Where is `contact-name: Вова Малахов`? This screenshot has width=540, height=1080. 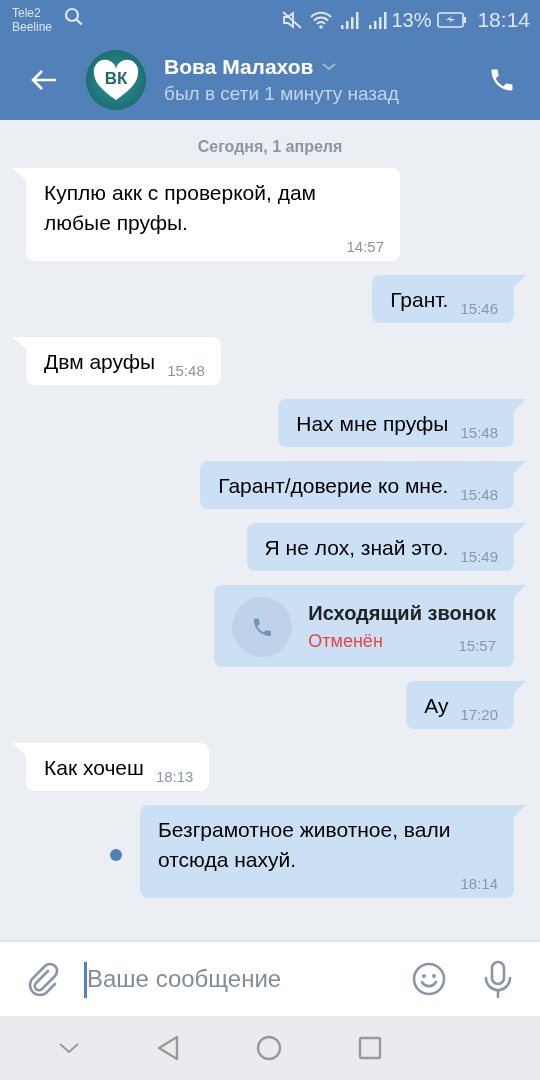
contact-name: Вова Малахов is located at coordinates (239, 67).